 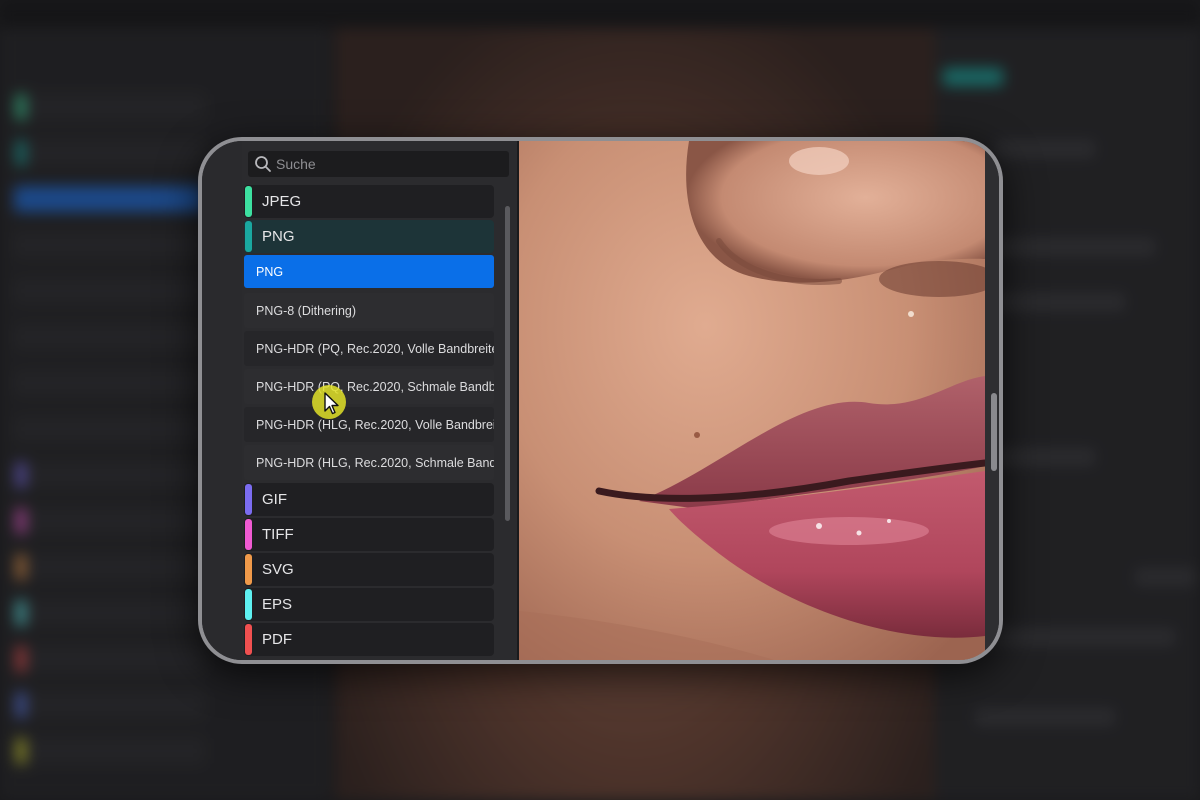 I want to click on option-label: PNG-HDR (PQ, Rec.2020, Volle Bandbreite), so click(x=375, y=348).